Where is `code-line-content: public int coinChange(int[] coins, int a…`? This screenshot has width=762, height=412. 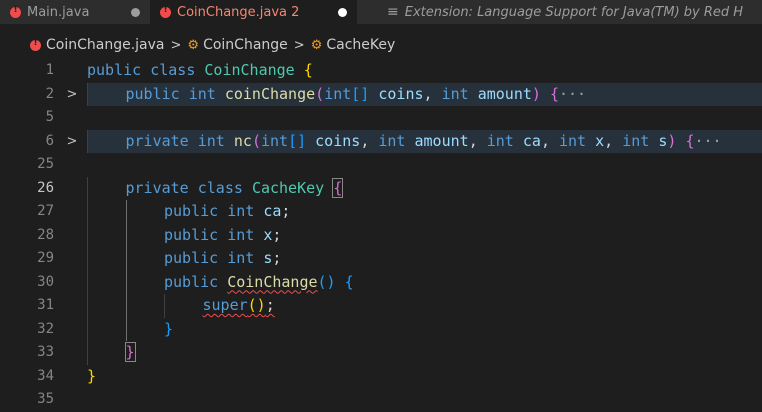
code-line-content: public int coinChange(int[] coins, int a… is located at coordinates (424, 94).